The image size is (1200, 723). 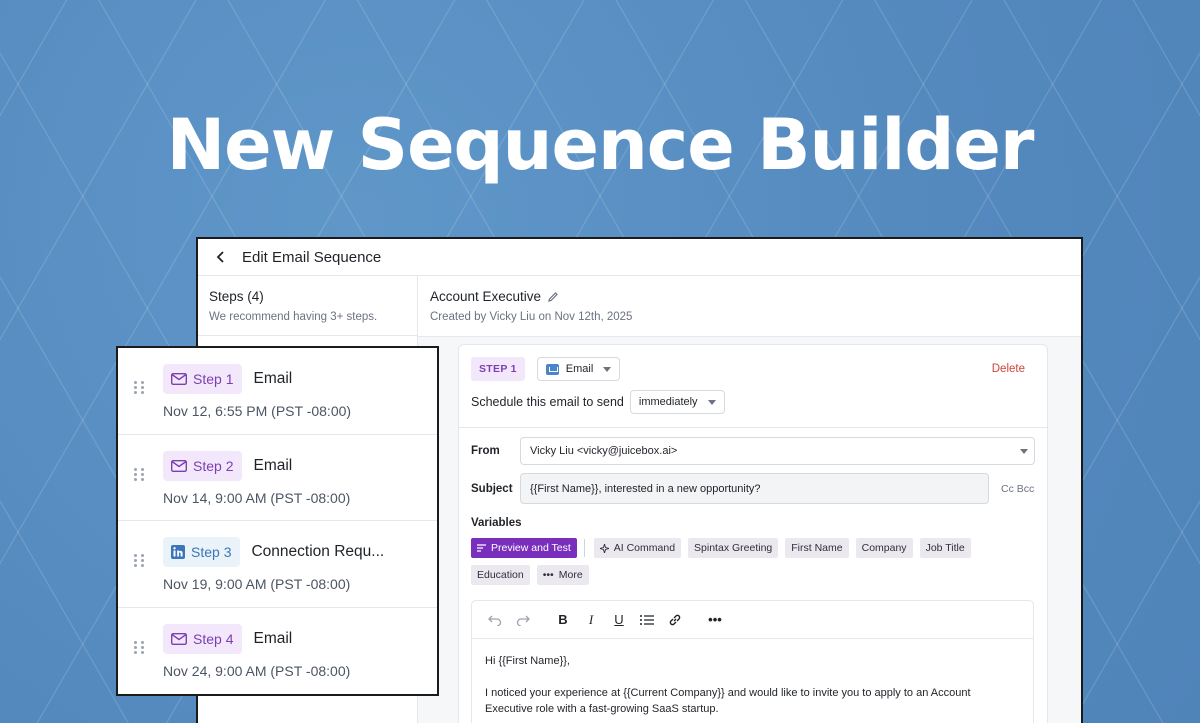 What do you see at coordinates (257, 584) in the screenshot?
I see `step-date: Nov 19, 9:00 AM (PST -08:00)` at bounding box center [257, 584].